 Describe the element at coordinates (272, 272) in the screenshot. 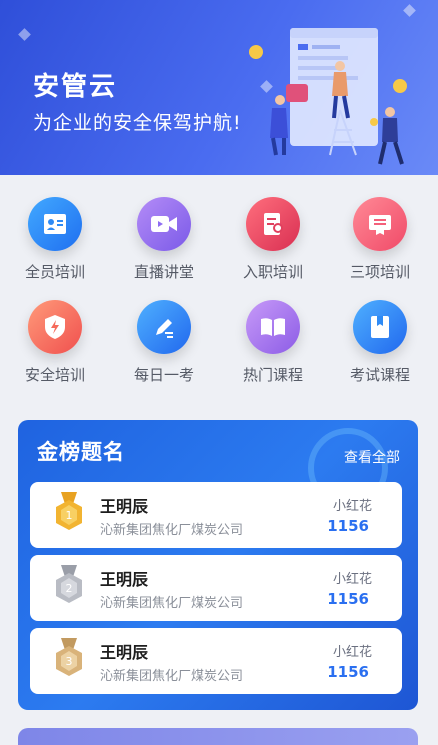

I see `menu-item-label: 入职培训` at that location.